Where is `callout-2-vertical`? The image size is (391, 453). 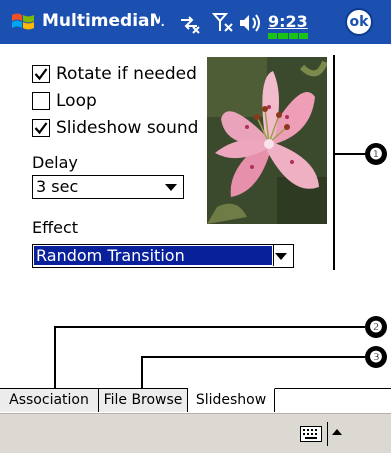 callout-2-vertical is located at coordinates (55, 358).